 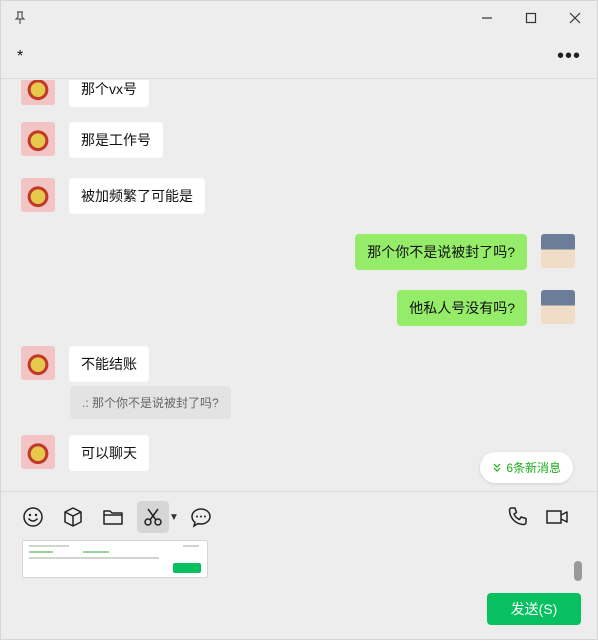 I want to click on minimize-icon, so click(x=487, y=18).